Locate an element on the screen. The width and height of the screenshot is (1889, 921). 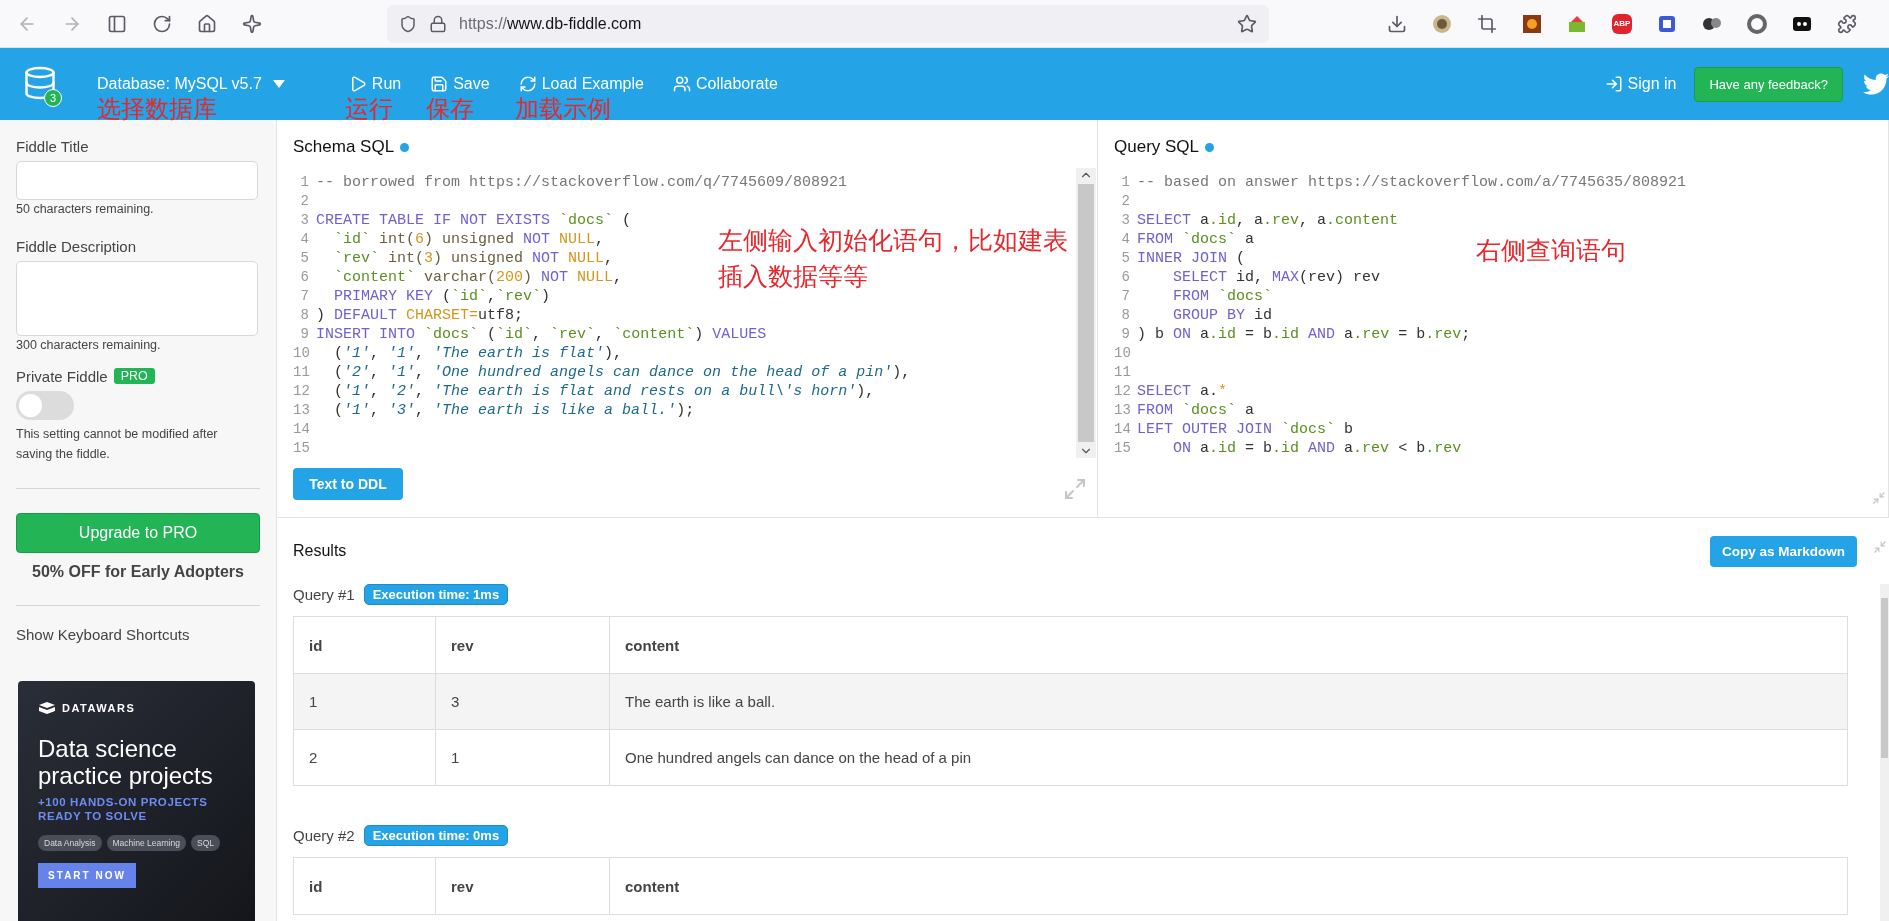
ad-tag: Machine Learning is located at coordinates (146, 843).